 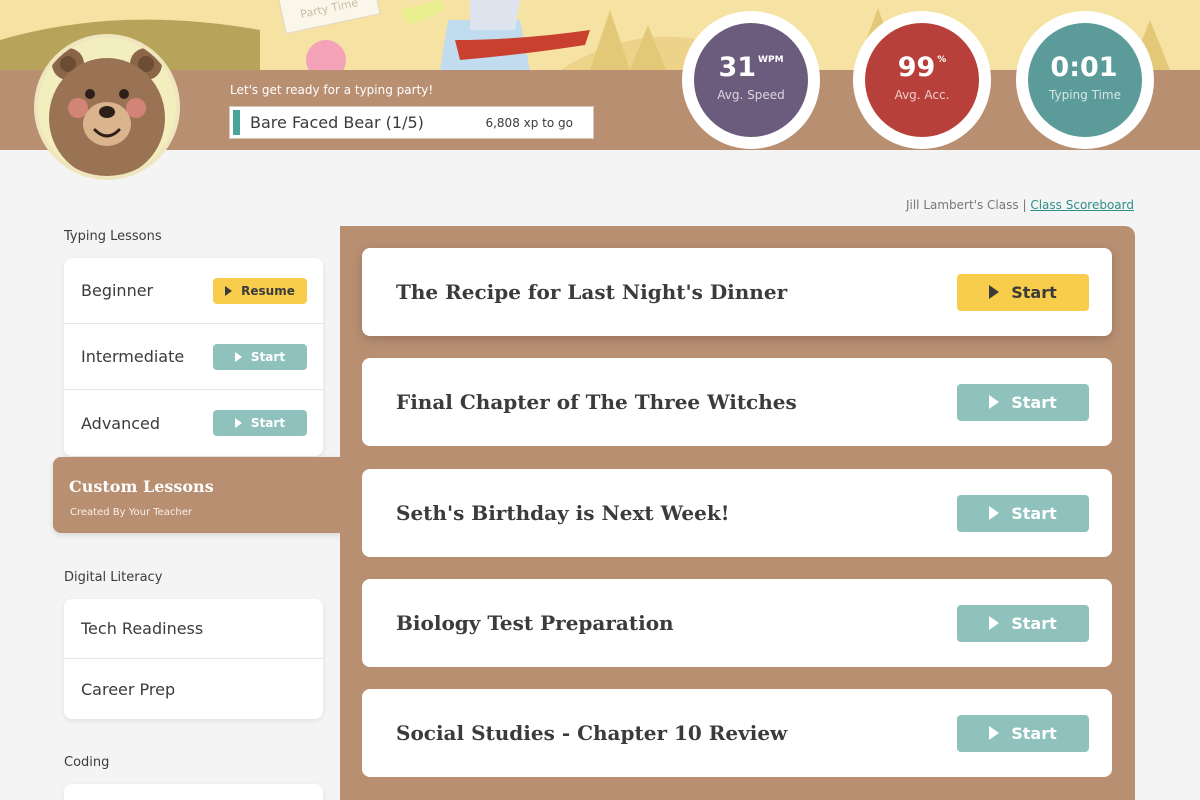 I want to click on lesson-card: Final Chapter of The Three Witches Start, so click(x=737, y=402).